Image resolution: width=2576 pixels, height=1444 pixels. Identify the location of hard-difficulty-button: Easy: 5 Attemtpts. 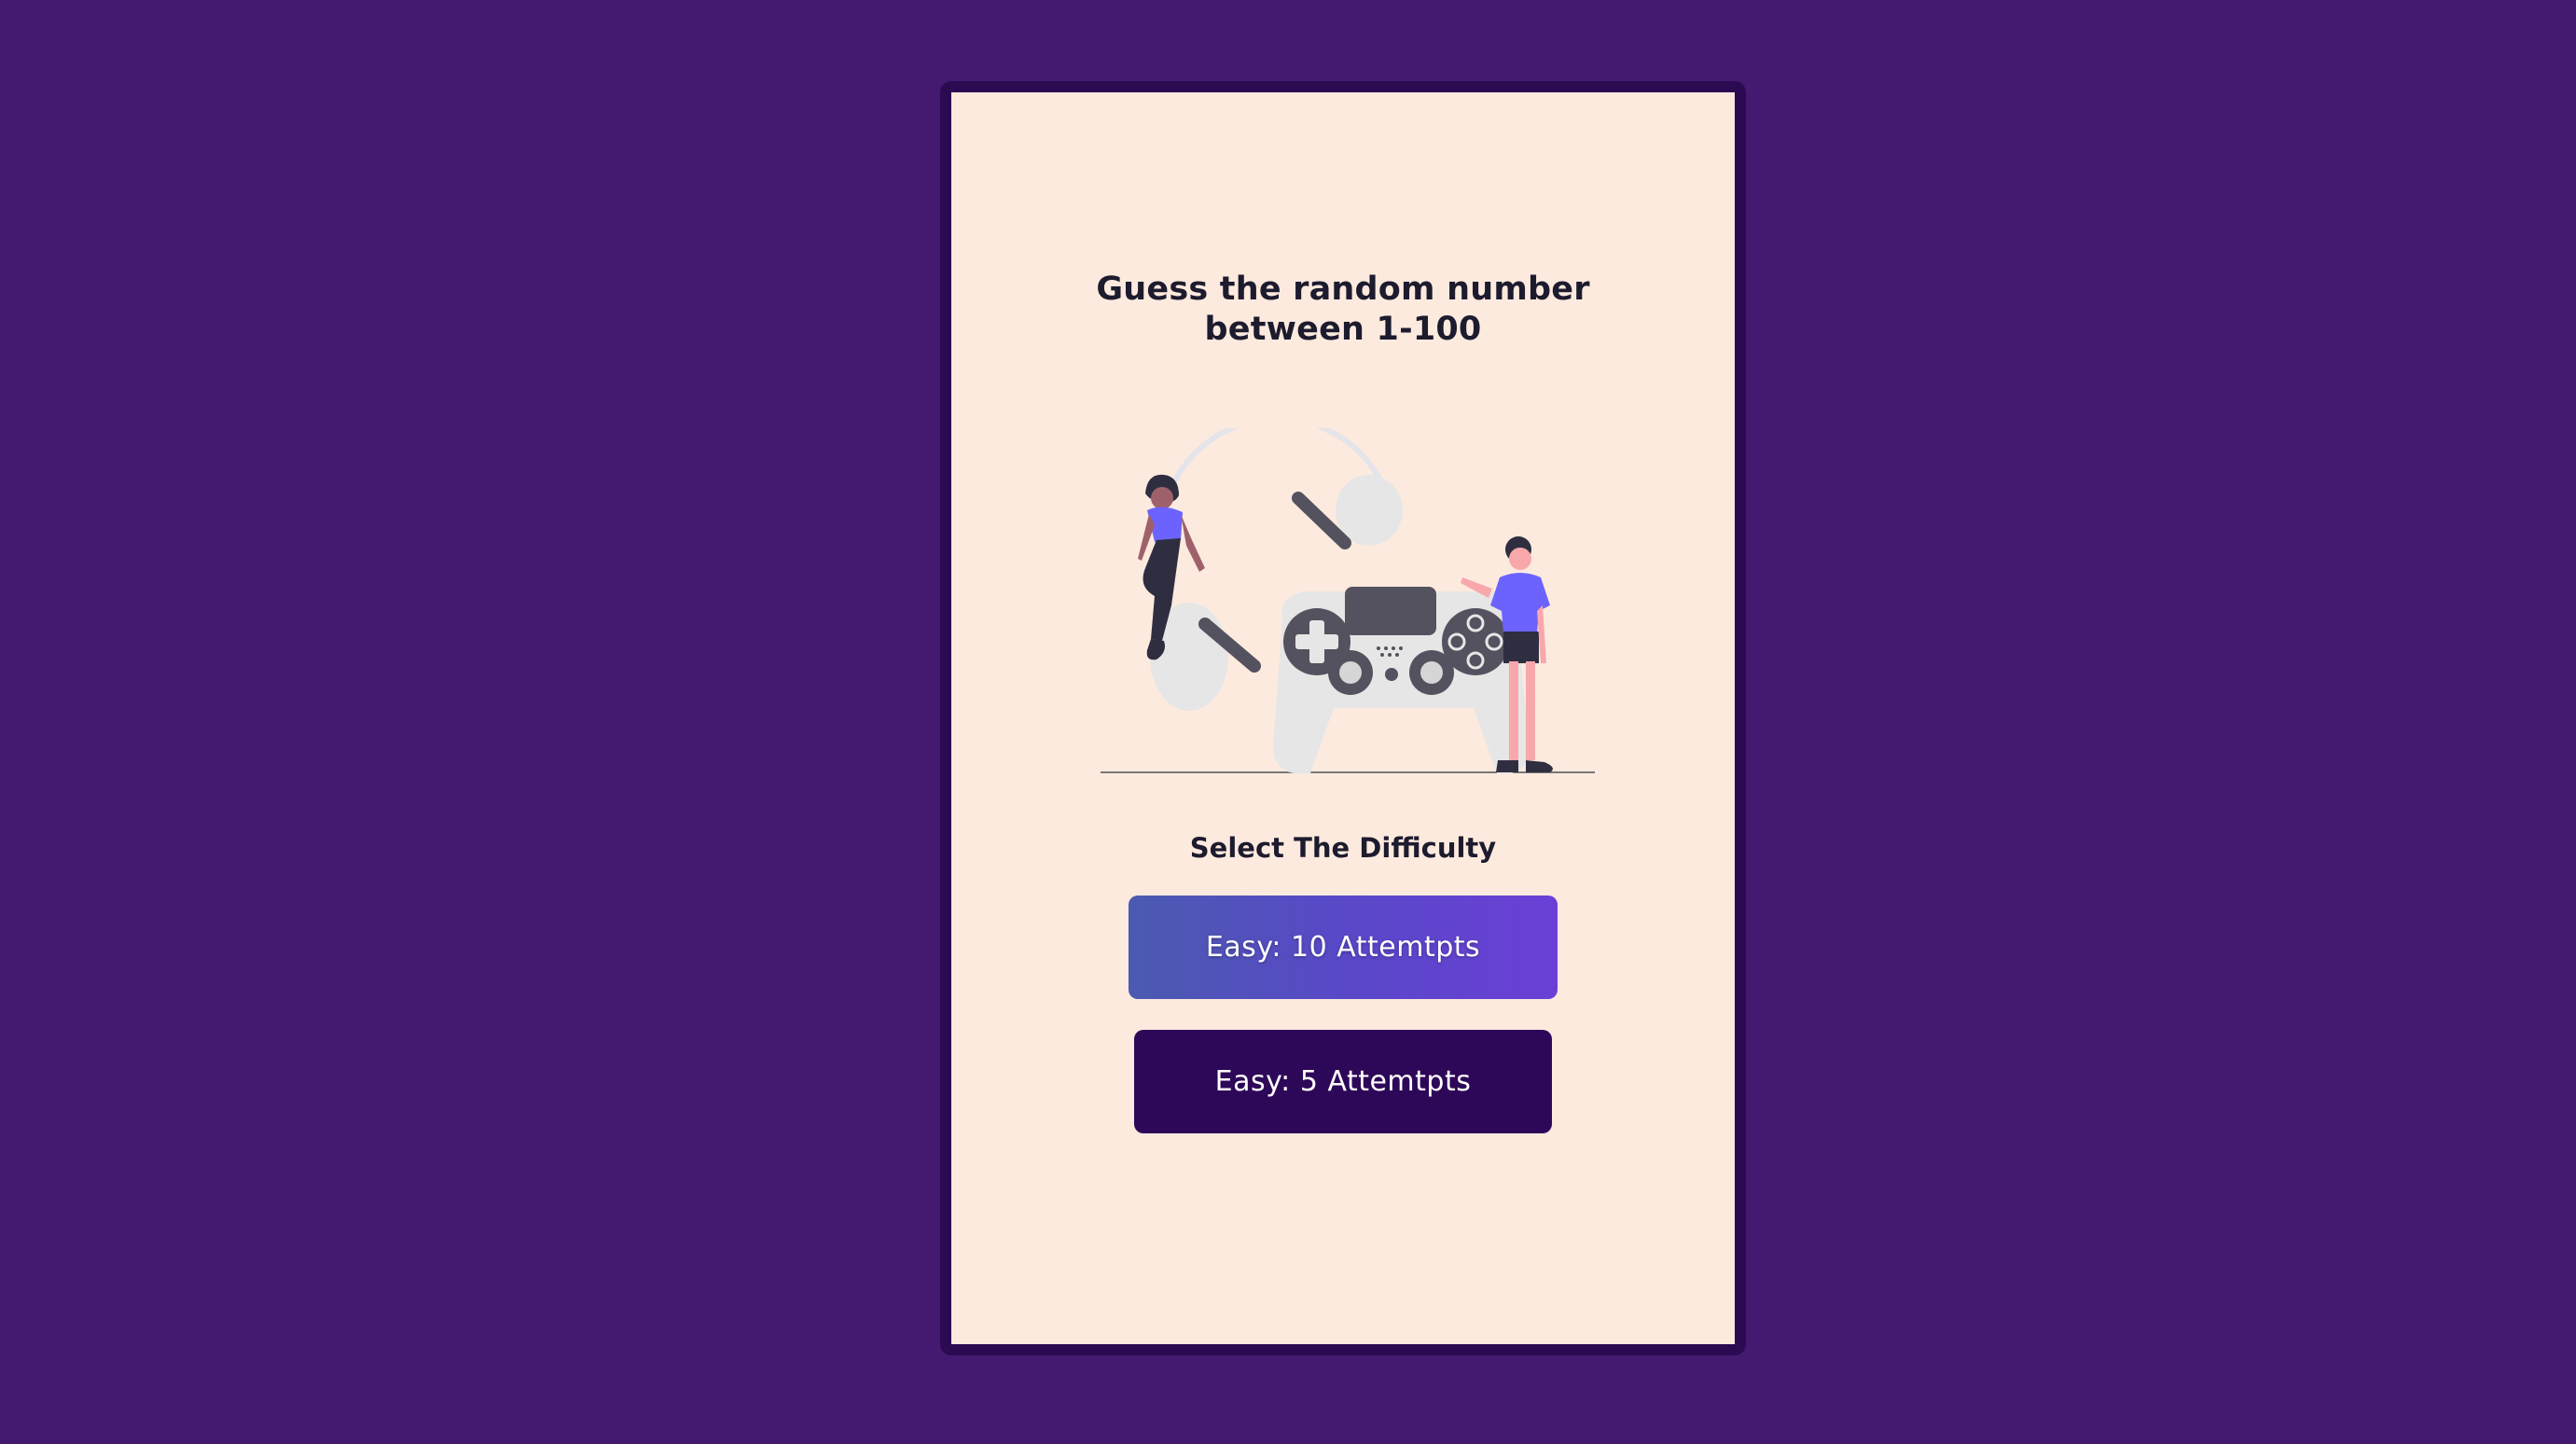
(1343, 1081).